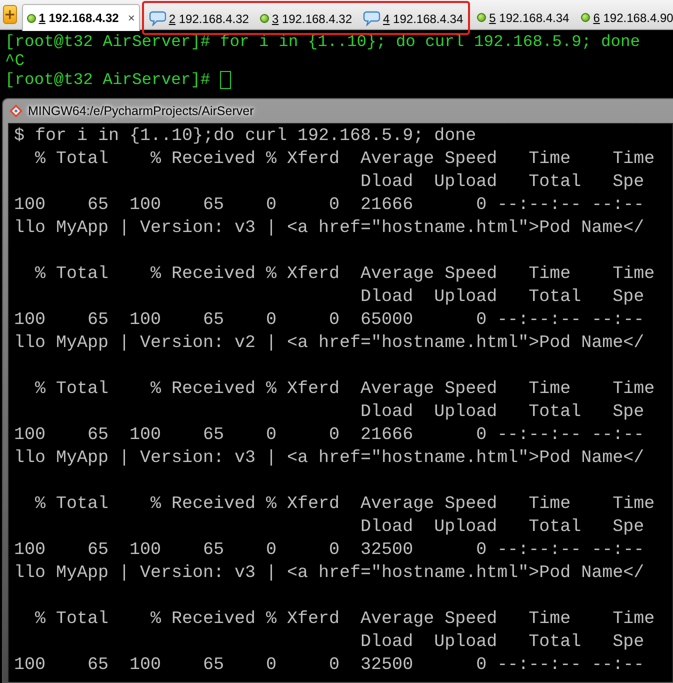 The height and width of the screenshot is (683, 673). Describe the element at coordinates (16, 111) in the screenshot. I see `diamond-logo-icon` at that location.